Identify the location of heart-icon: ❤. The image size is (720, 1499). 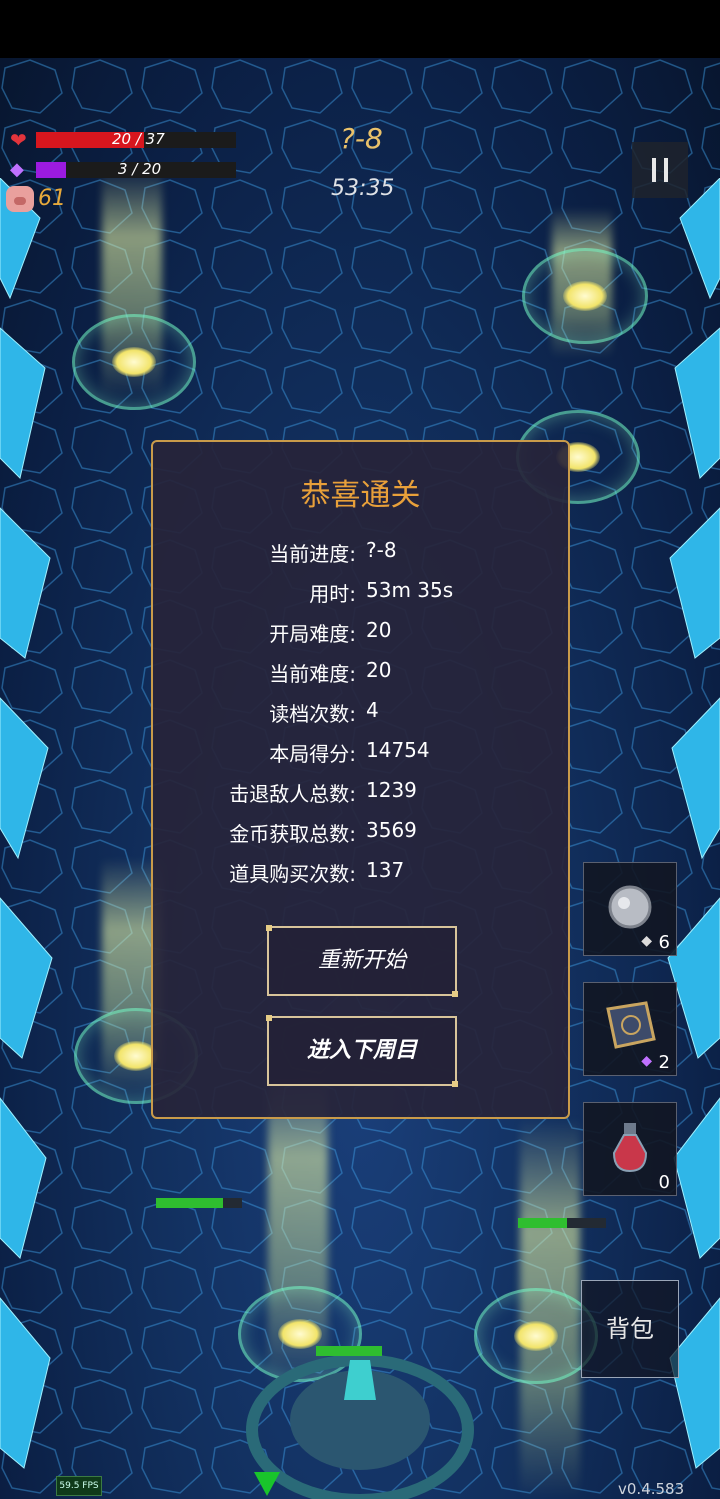
(18, 140).